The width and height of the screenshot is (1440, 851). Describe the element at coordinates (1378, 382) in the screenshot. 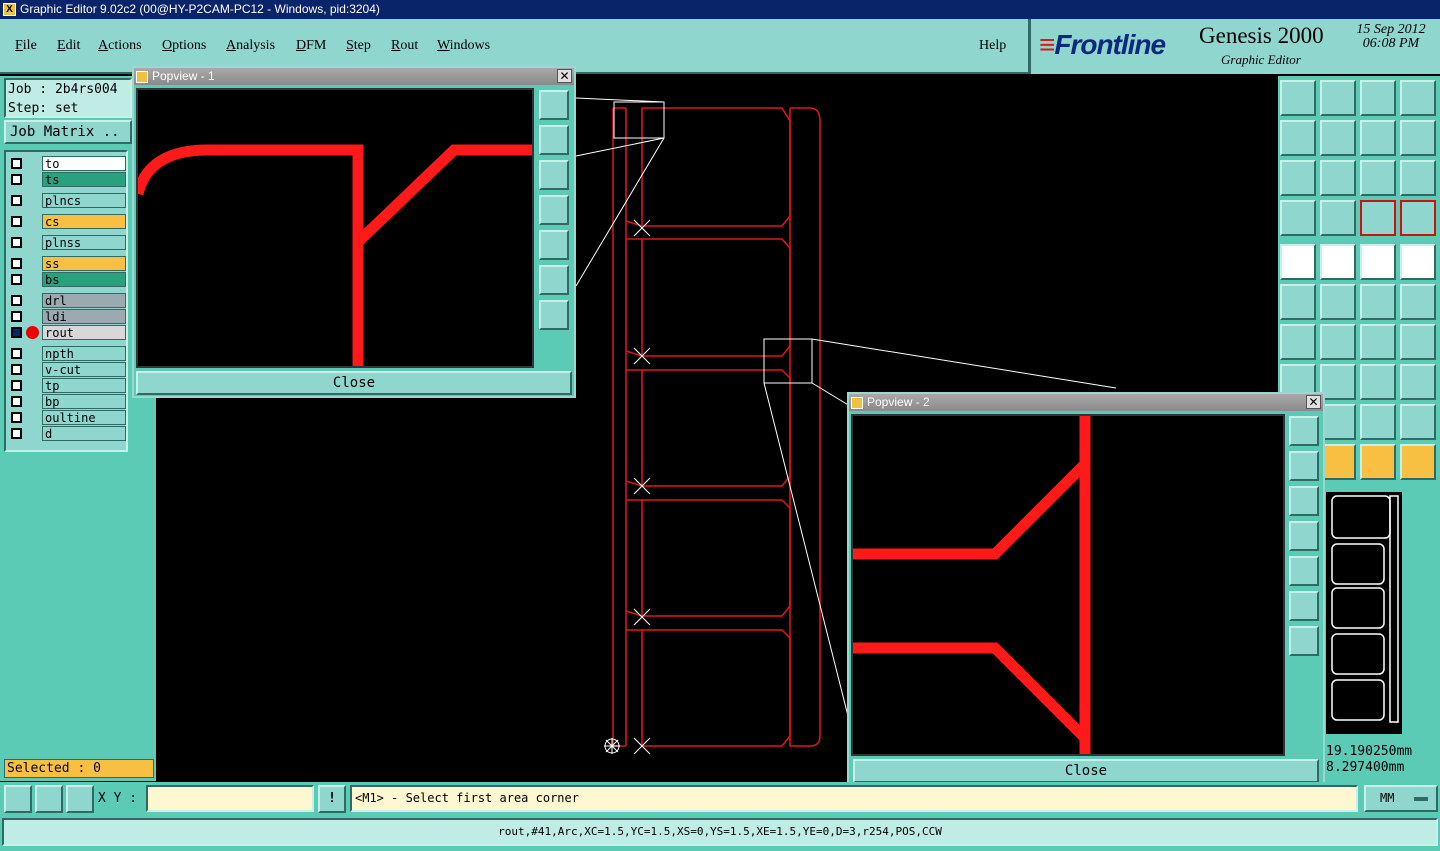

I see `resize-icon` at that location.